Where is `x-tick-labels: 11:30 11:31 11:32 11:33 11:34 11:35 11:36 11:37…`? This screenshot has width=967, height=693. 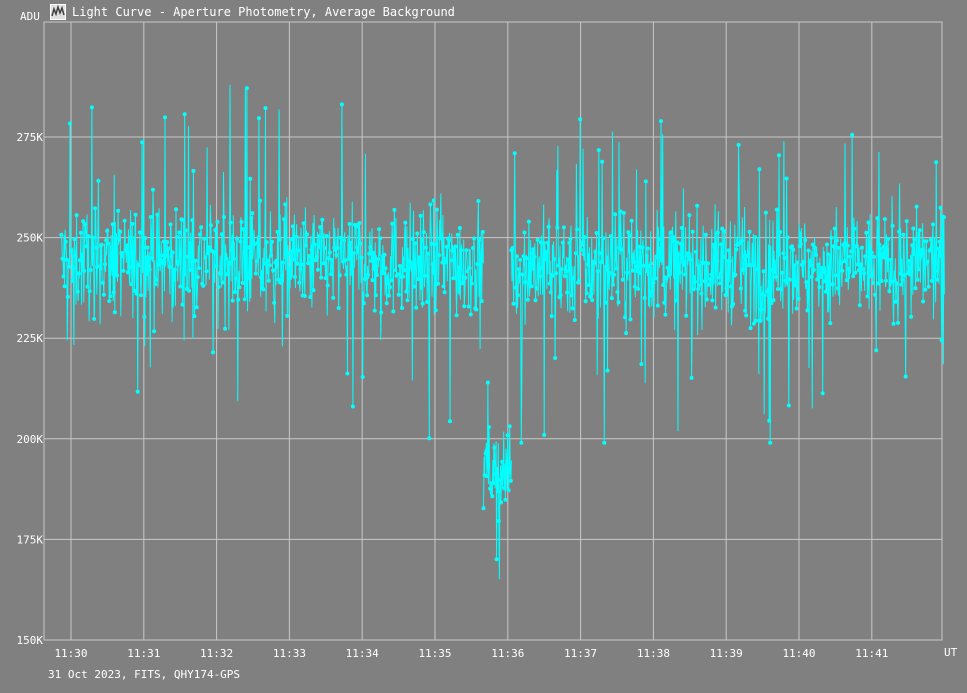 x-tick-labels: 11:30 11:31 11:32 11:33 11:34 11:35 11:36 11:37… is located at coordinates (471, 653).